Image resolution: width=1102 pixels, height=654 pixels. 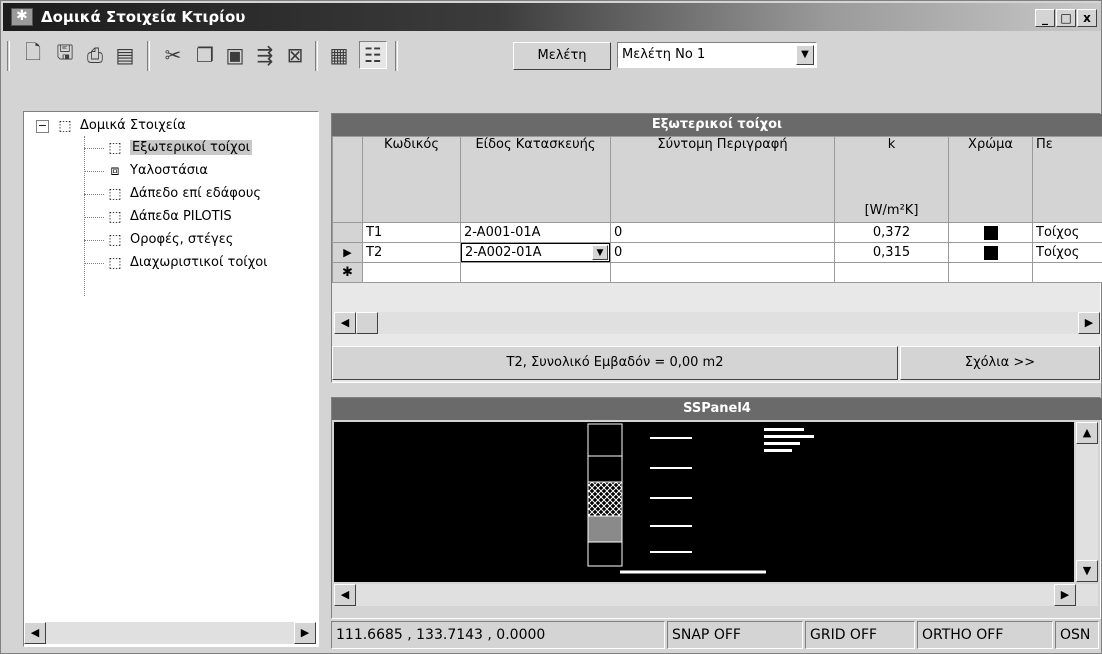 What do you see at coordinates (8, 56) in the screenshot?
I see `toolbar-grip` at bounding box center [8, 56].